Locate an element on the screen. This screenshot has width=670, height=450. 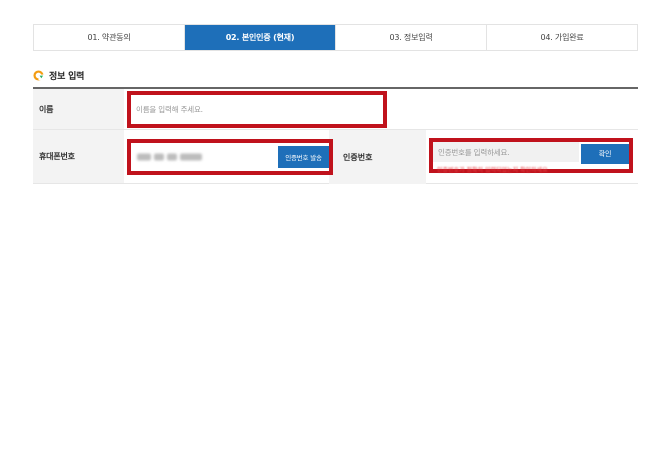
circle-arrow-icon is located at coordinates (38, 75).